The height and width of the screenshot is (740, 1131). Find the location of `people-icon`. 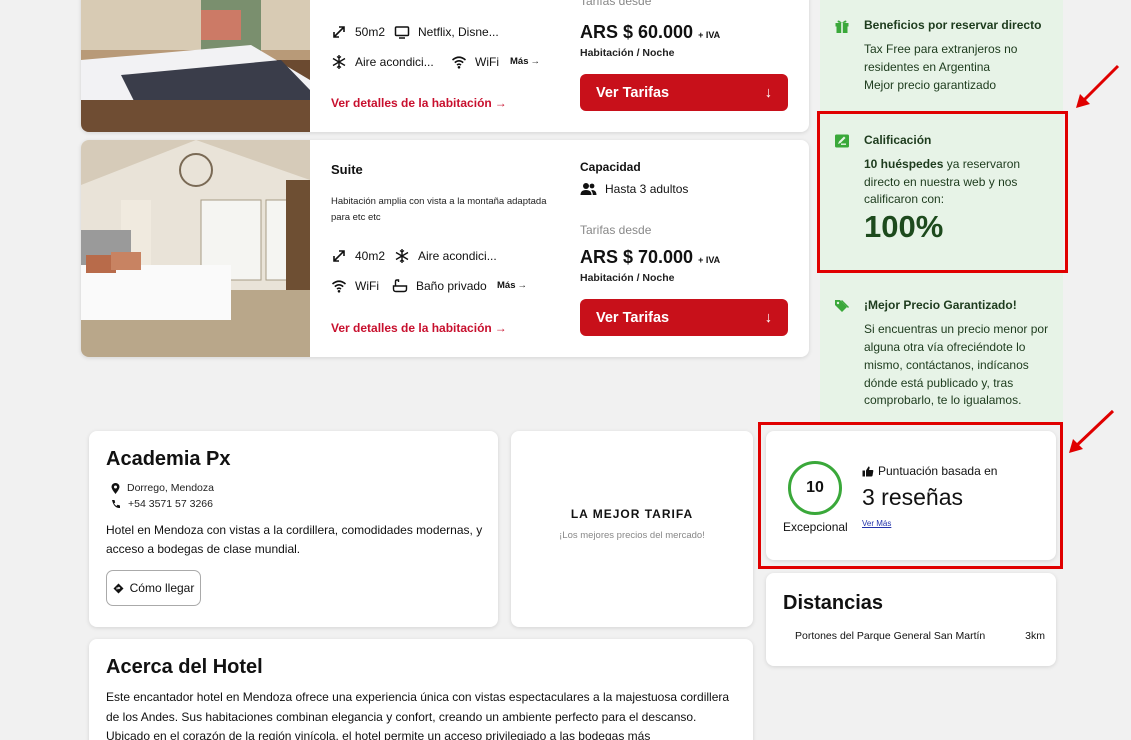

people-icon is located at coordinates (588, 189).